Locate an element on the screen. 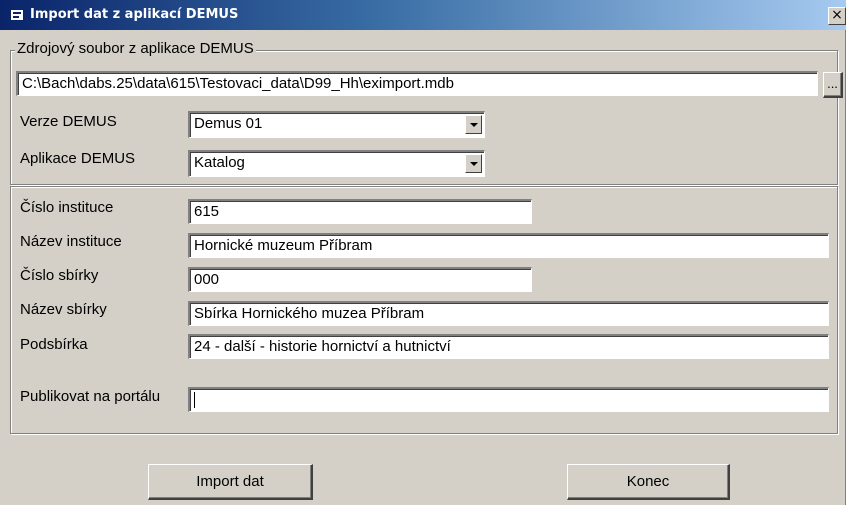 The height and width of the screenshot is (505, 846). app-icon is located at coordinates (17, 15).